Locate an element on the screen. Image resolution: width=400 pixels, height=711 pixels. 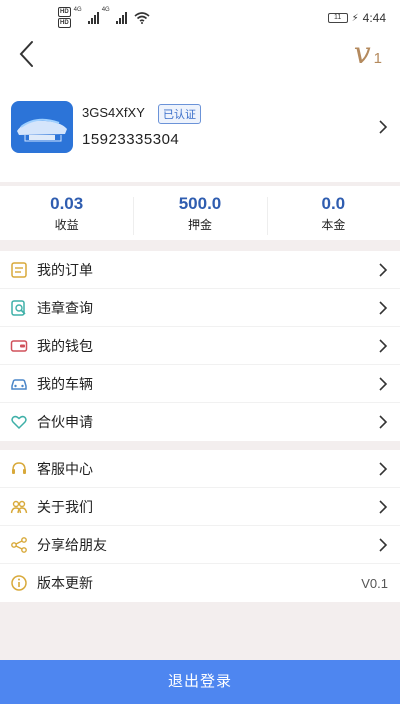
stat-label: 收益 is located at coordinates (66, 224).